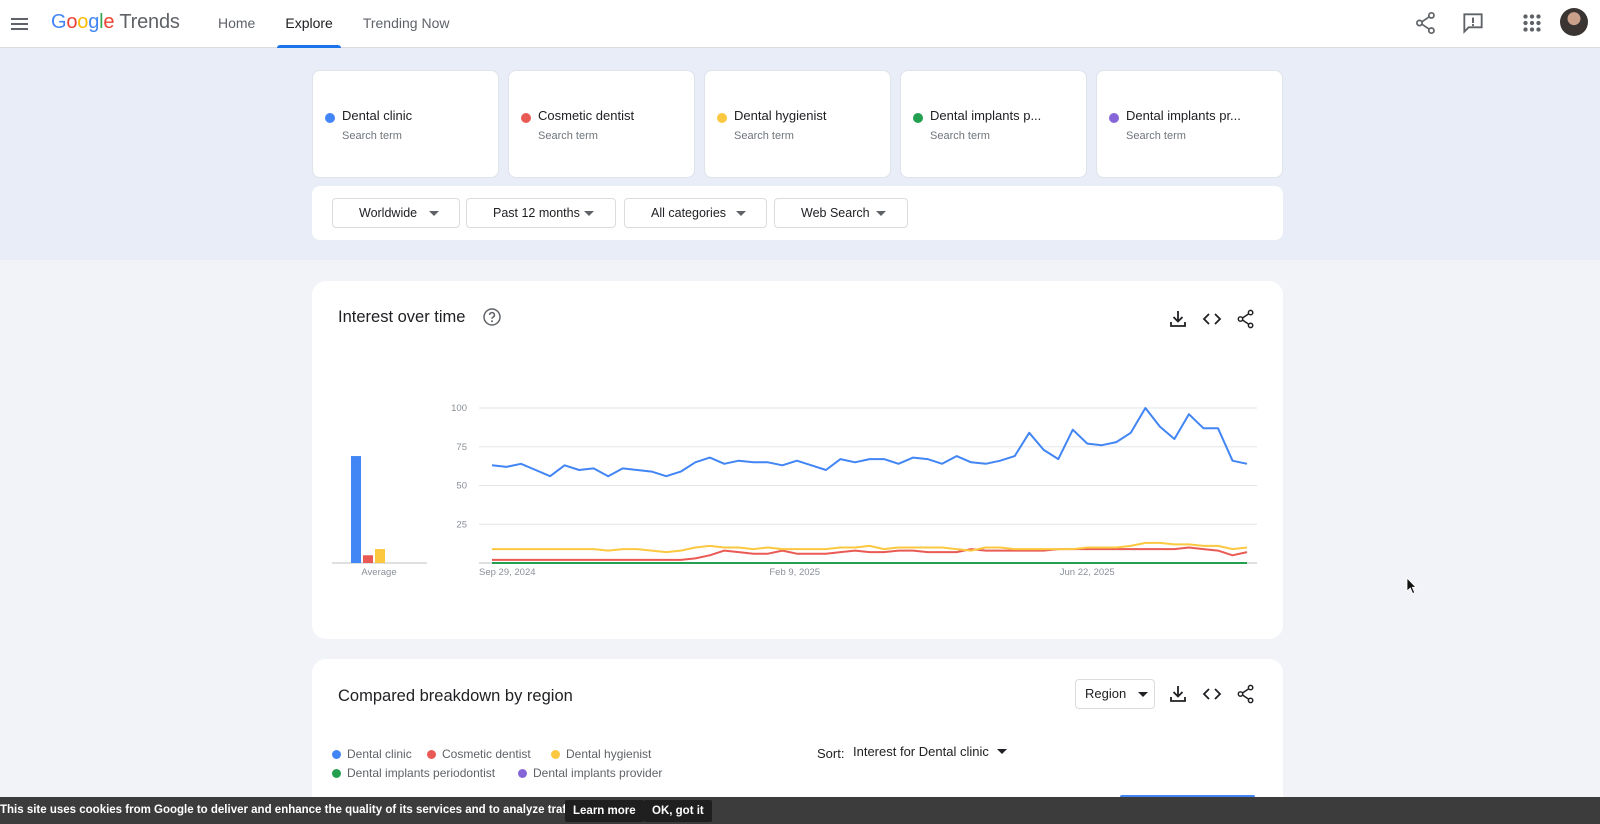 The width and height of the screenshot is (1600, 824). Describe the element at coordinates (869, 442) in the screenshot. I see `series-line-dental-clinic` at that location.